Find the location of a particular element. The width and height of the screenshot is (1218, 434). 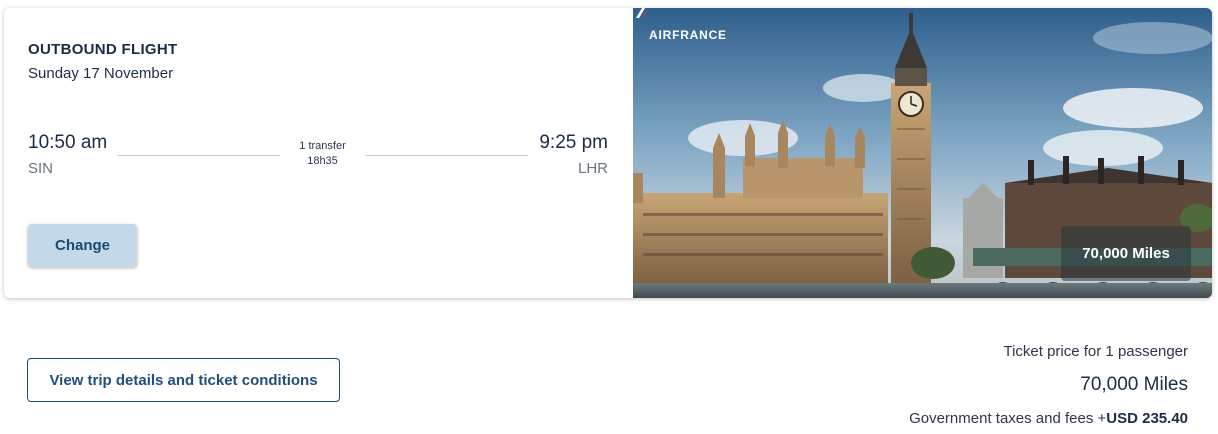

view-trip-details-button: View trip details and ticket conditions is located at coordinates (183, 380).